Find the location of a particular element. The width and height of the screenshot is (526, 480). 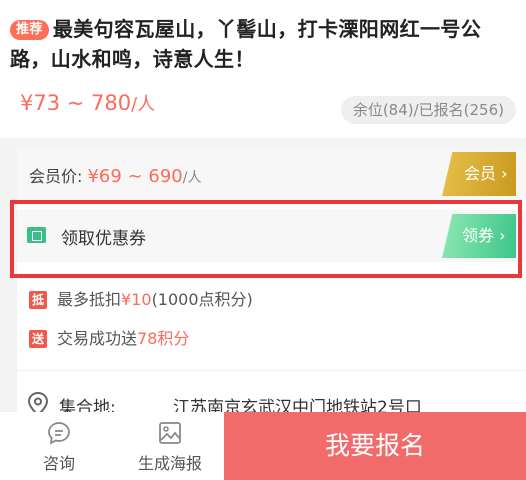

member-price-label: 会员价: ¥69 ~ 690/人 is located at coordinates (115, 175).